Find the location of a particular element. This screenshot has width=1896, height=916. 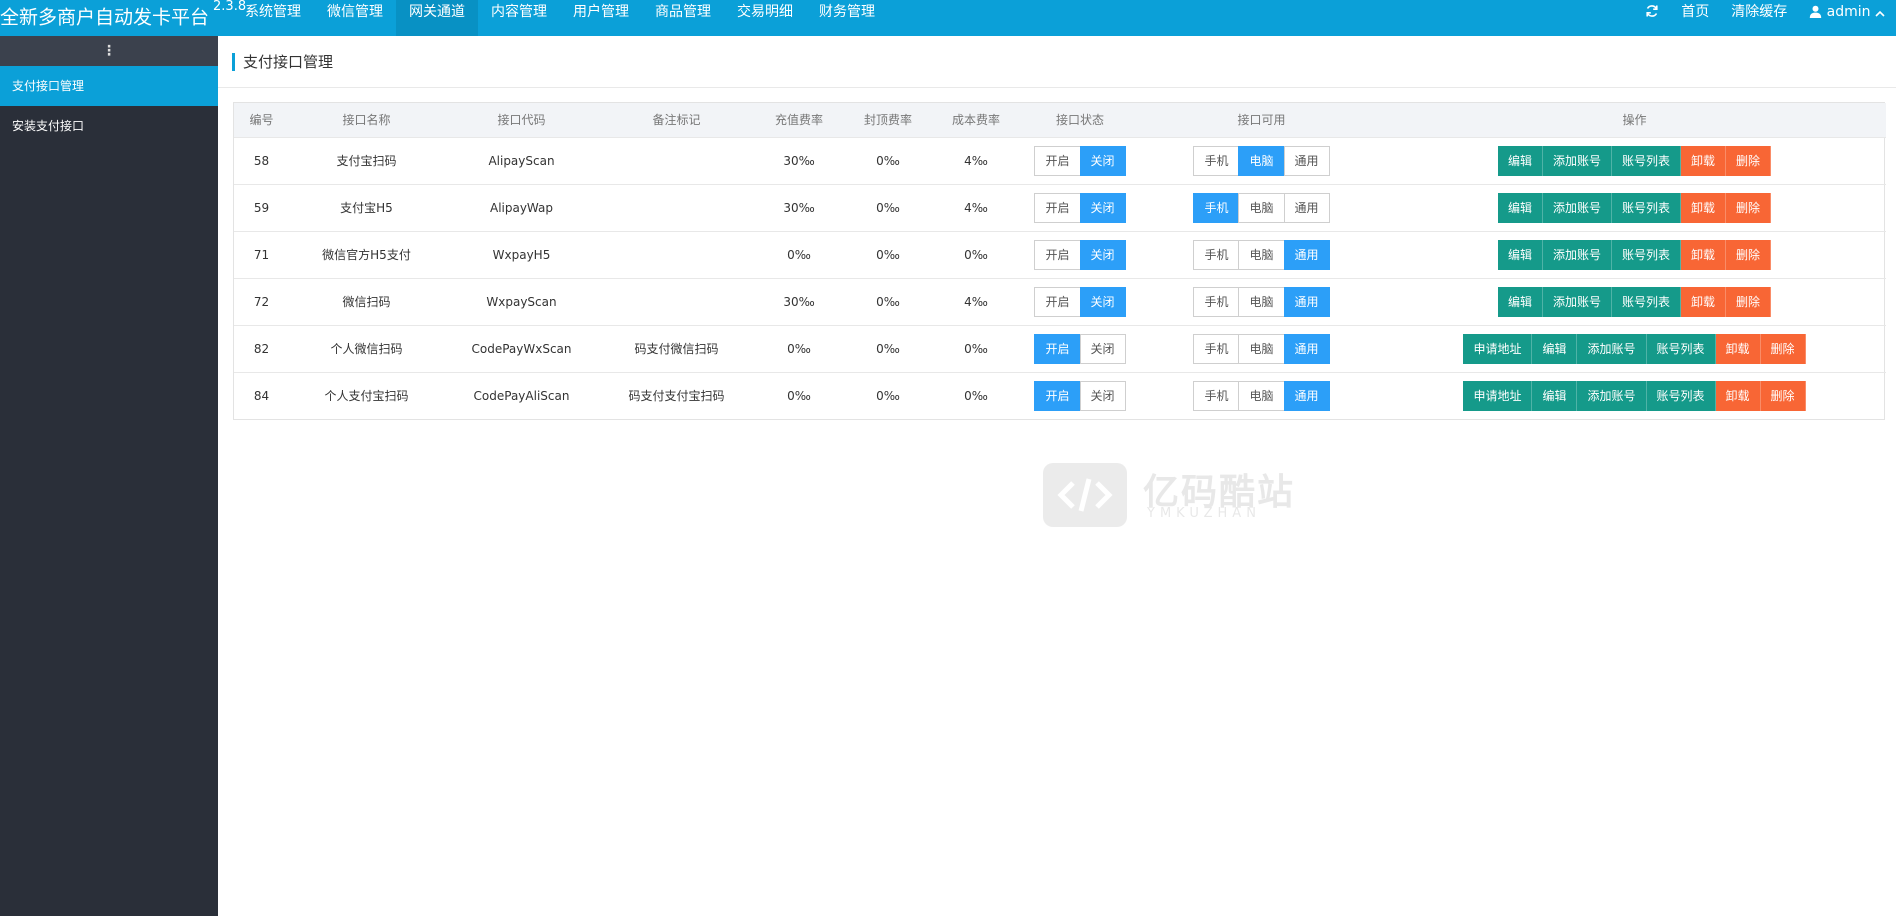

nav-item-3: 内容管理 is located at coordinates (519, 18).